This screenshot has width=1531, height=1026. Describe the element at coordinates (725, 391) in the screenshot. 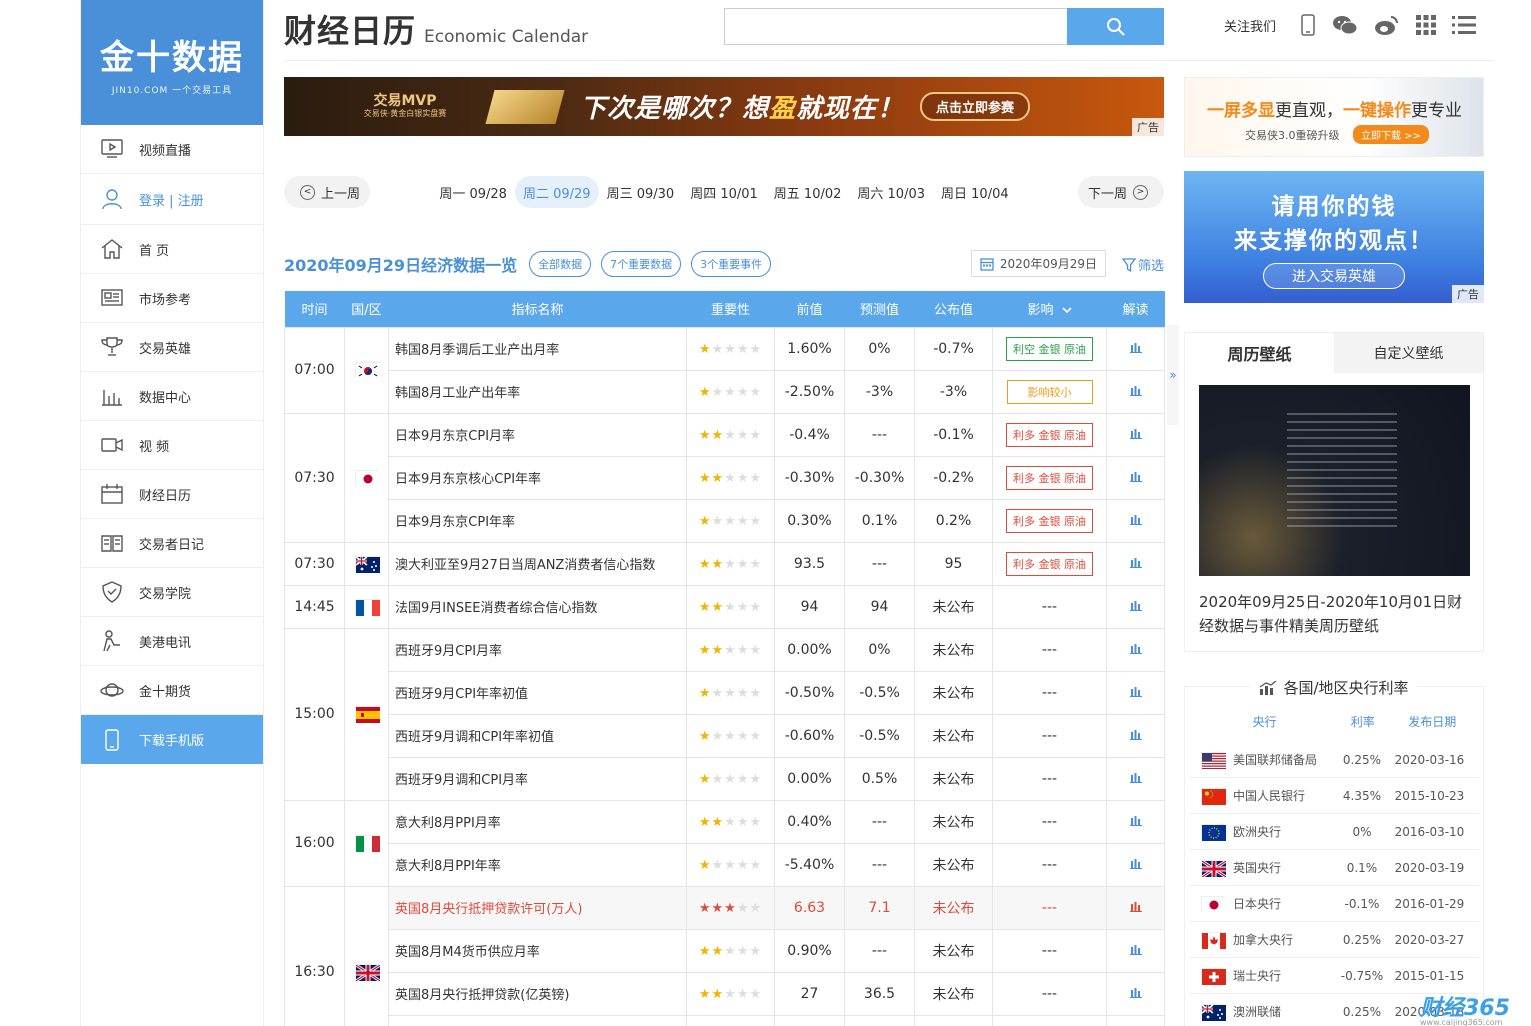

I see `table-row: 韩国8月工业产出年率 ★ ★ ★ ★ ★ -2.50% -3% -3% 影响较小` at that location.